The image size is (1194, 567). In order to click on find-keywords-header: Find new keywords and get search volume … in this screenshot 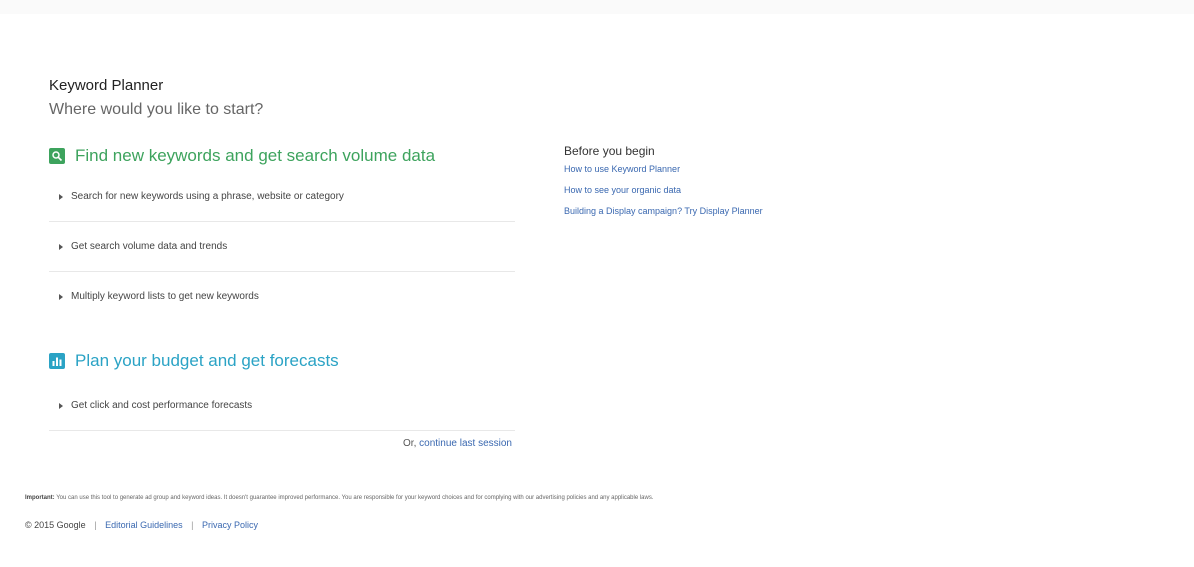, I will do `click(282, 156)`.